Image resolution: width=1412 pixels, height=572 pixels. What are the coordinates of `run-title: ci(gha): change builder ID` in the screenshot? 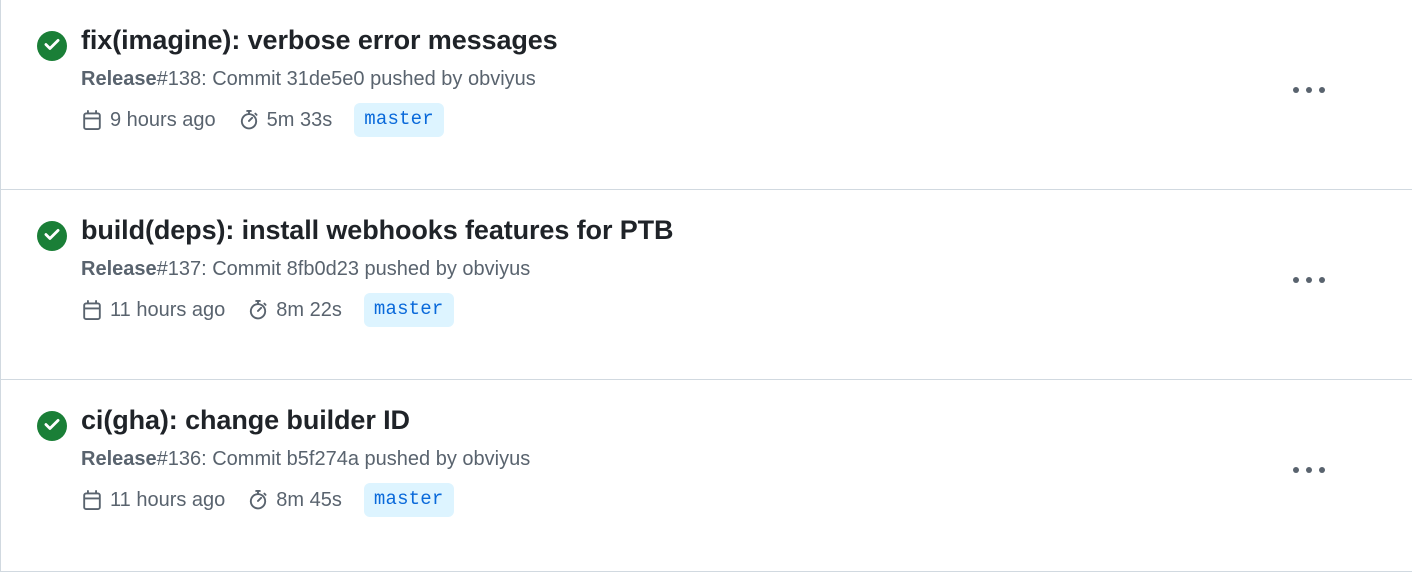 It's located at (734, 420).